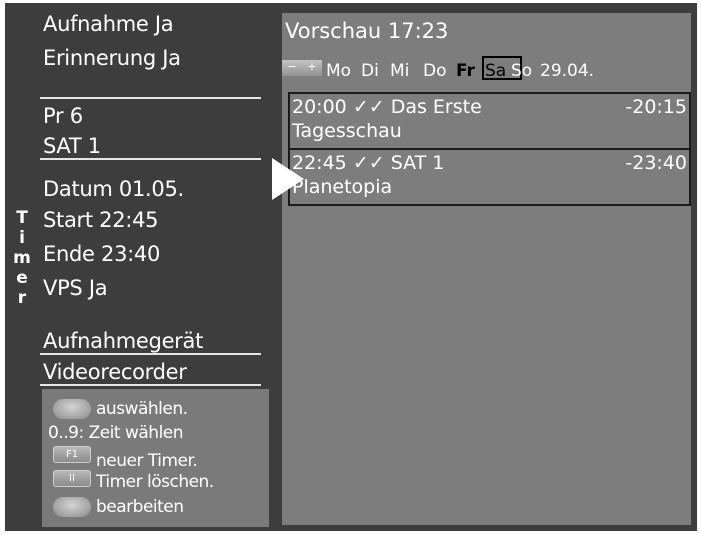 The image size is (701, 535). I want to click on day-sa: Sa, so click(495, 71).